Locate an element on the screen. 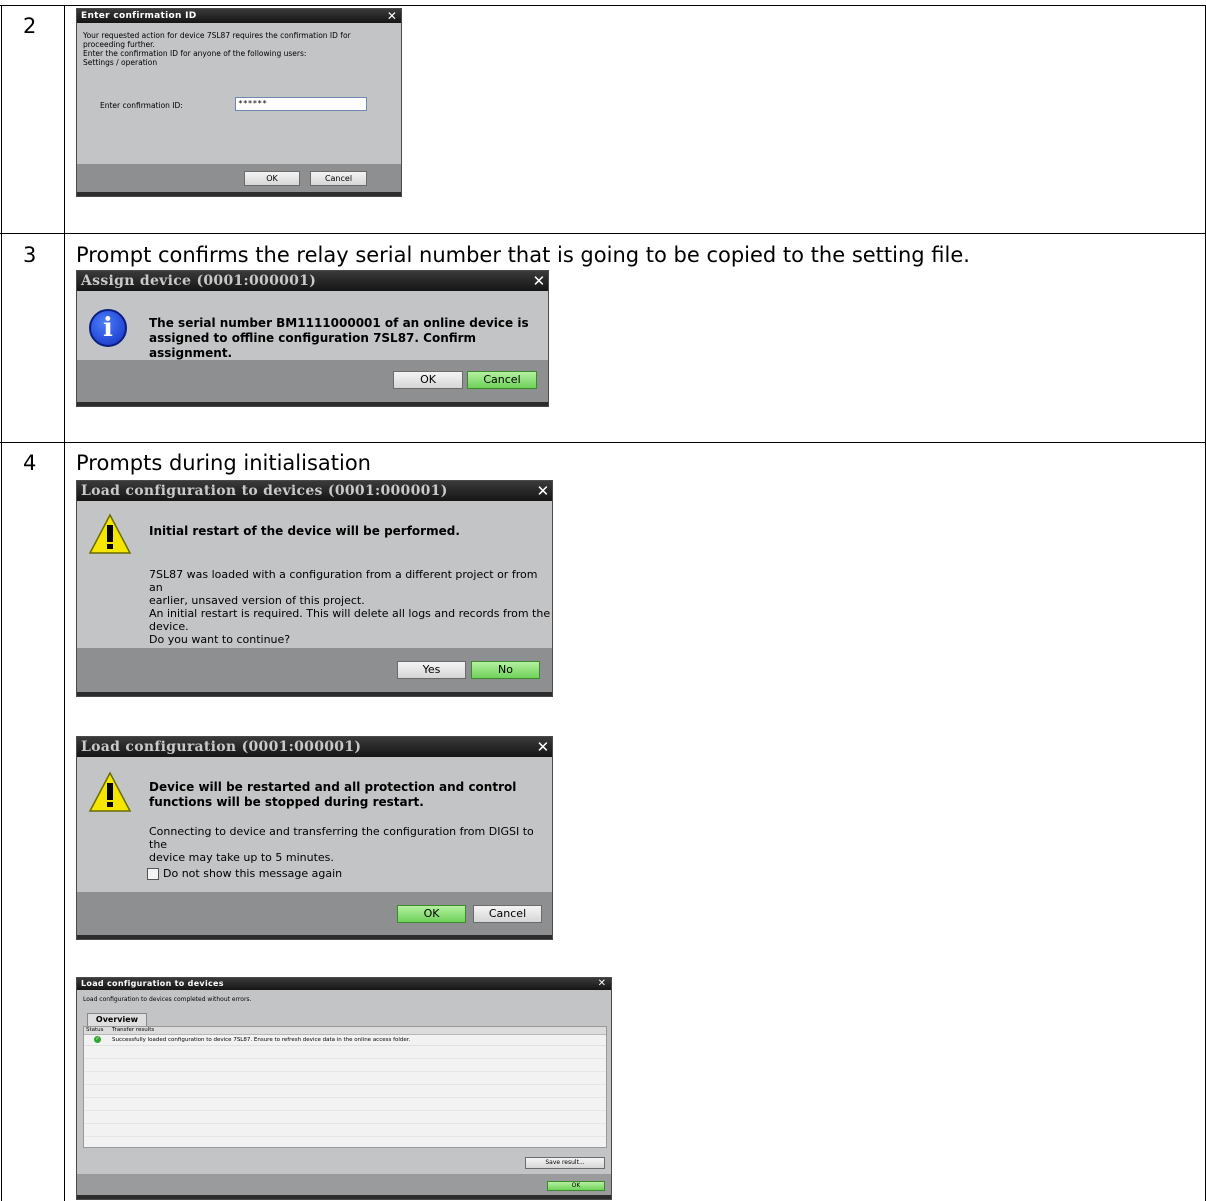  dialog-title: Assign device (0001:000001) ✕ is located at coordinates (312, 281).